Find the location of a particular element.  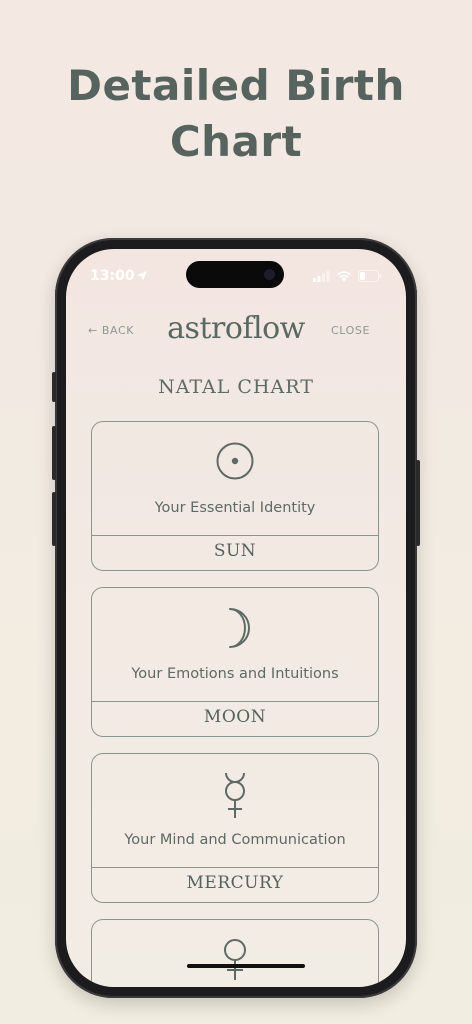

battery-icon is located at coordinates (370, 276).